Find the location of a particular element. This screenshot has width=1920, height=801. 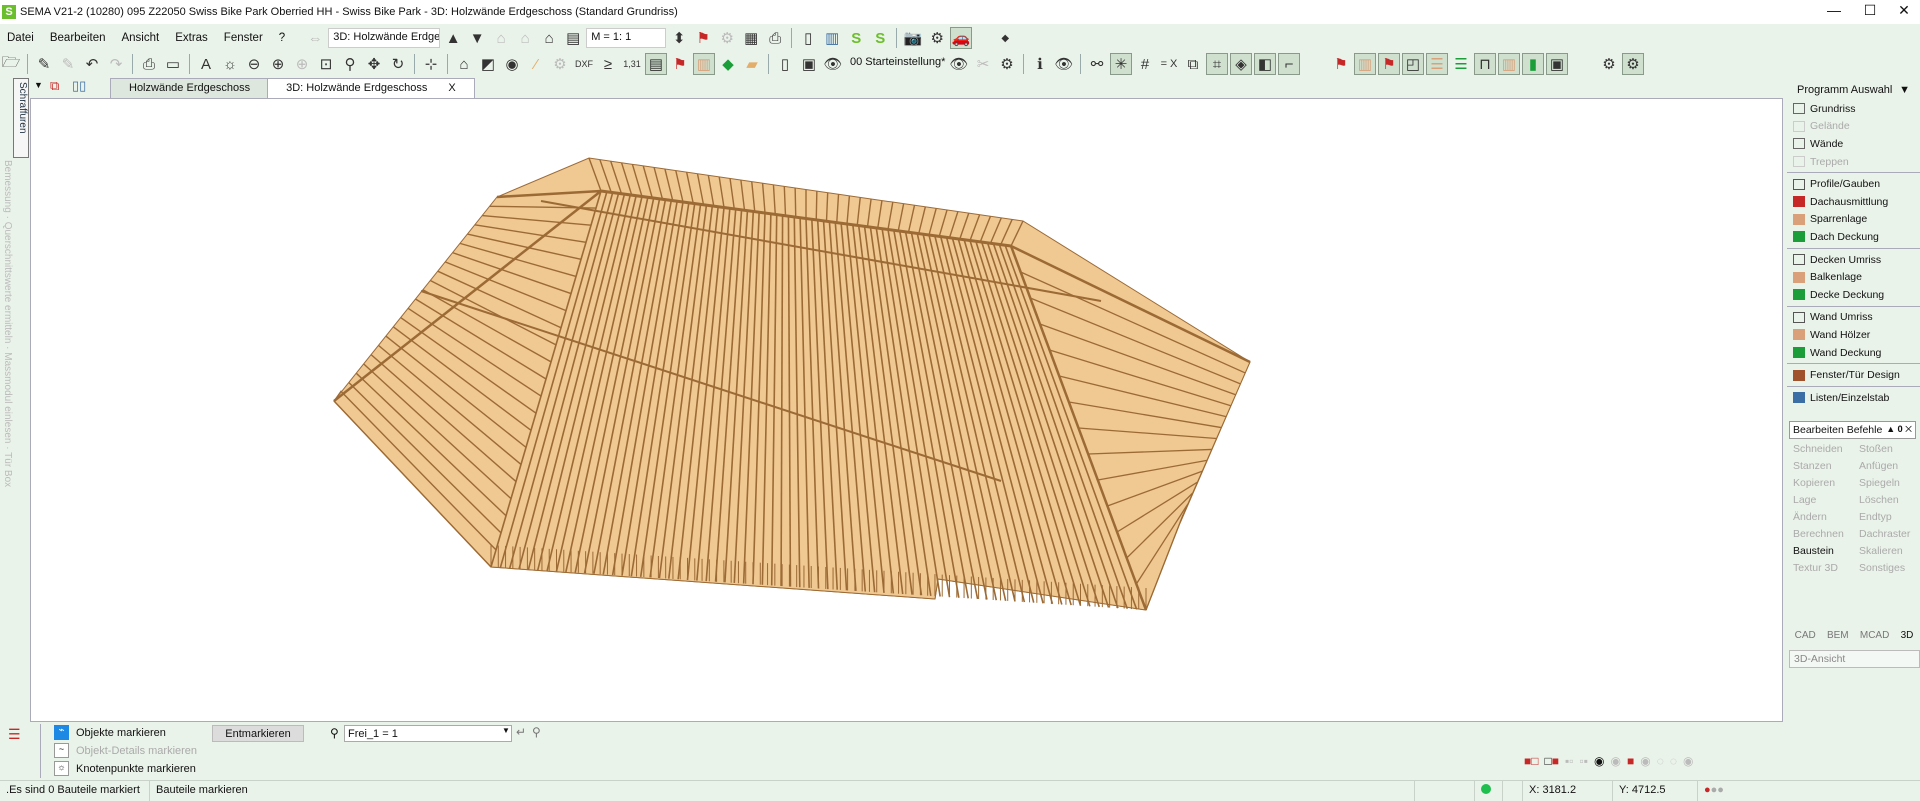

view-switch-icon: ⇔ is located at coordinates (315, 38).